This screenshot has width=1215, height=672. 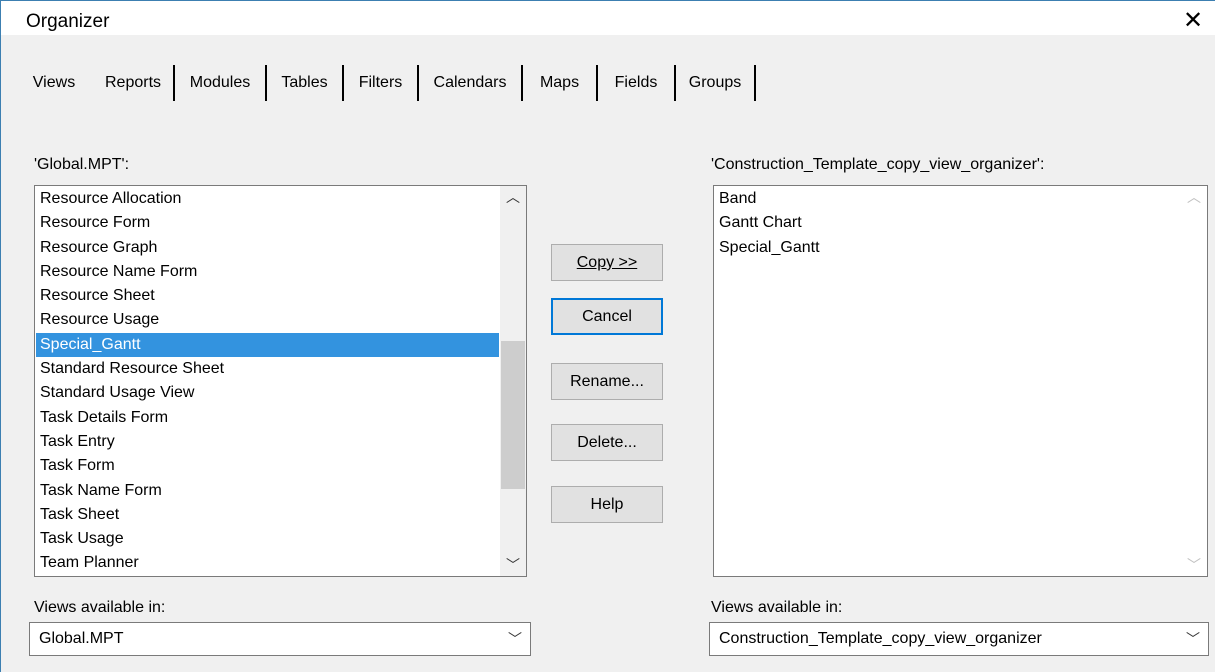 I want to click on tab-groups: Groups, so click(x=716, y=83).